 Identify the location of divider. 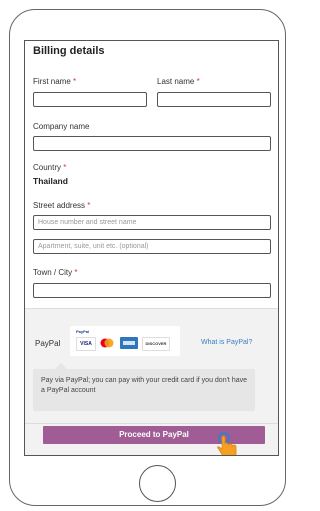
(151, 423).